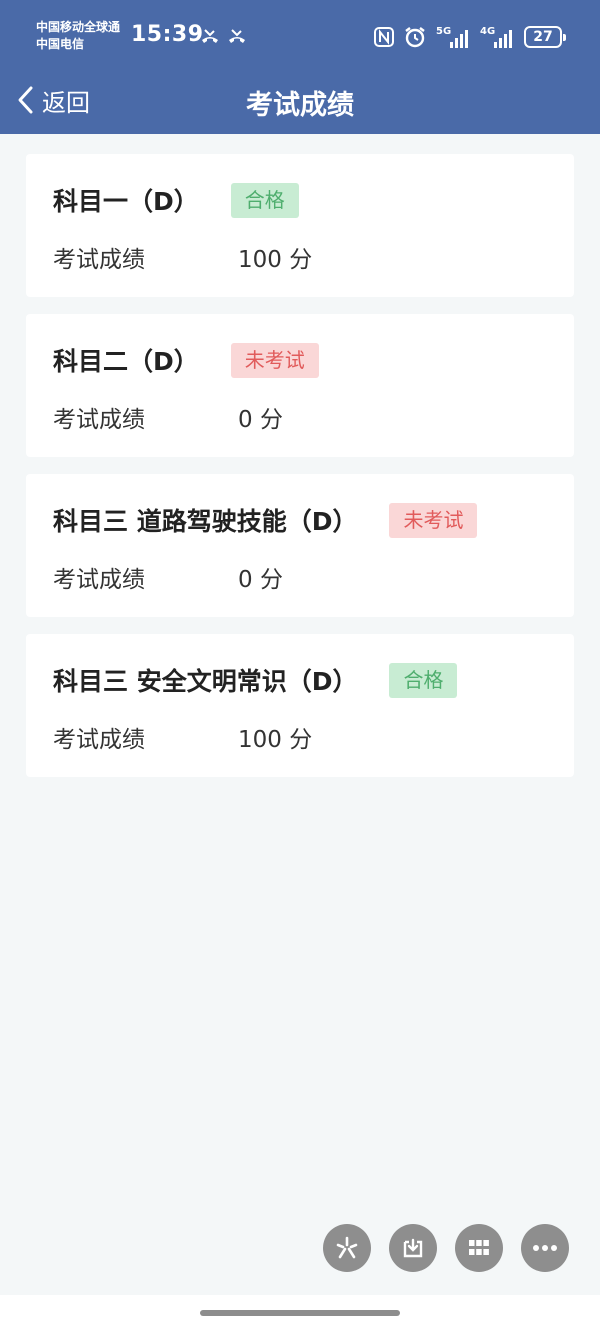 Image resolution: width=600 pixels, height=1332 pixels. I want to click on signal-4g-icon: 4G, so click(497, 37).